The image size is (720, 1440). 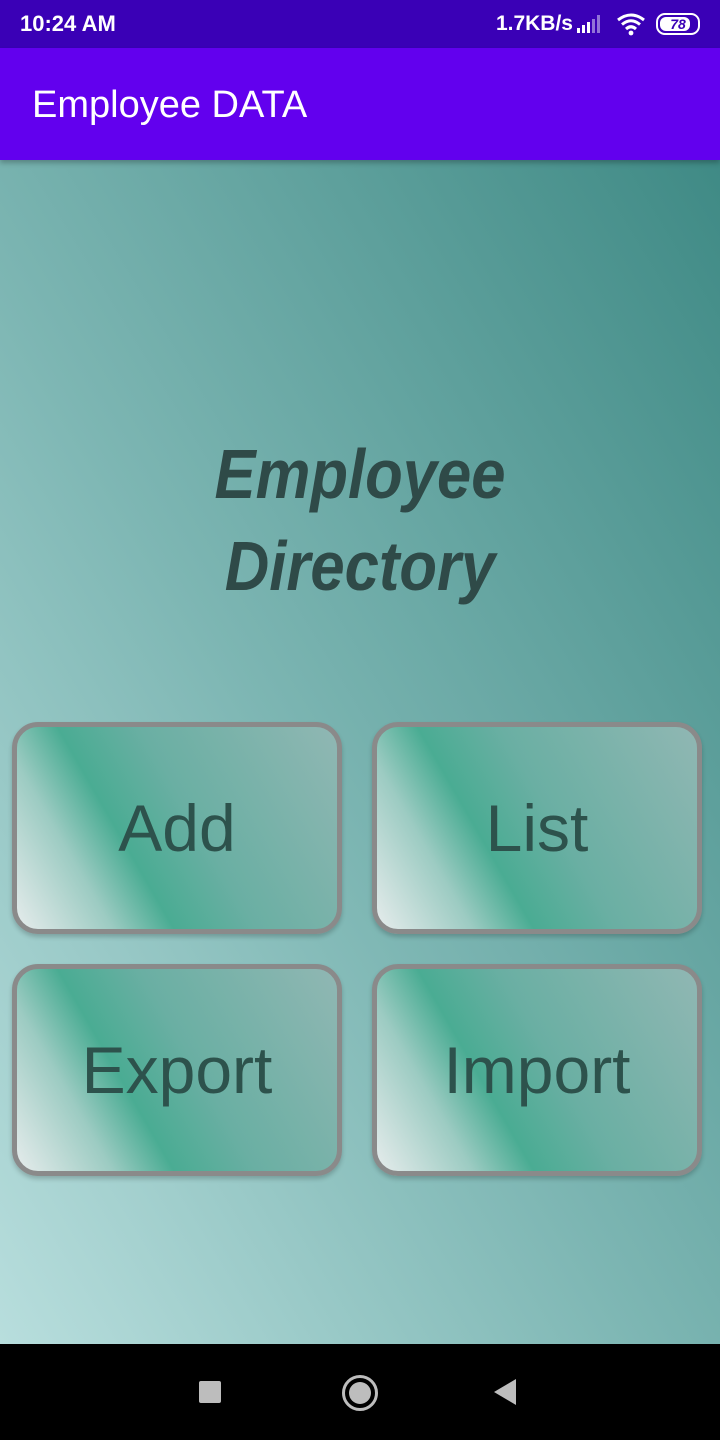 I want to click on battery-level: 78, so click(x=678, y=24).